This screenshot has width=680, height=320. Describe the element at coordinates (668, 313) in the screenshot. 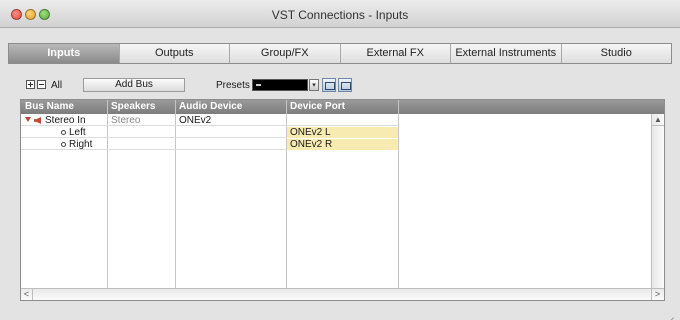

I see `resize-grip-icon` at that location.